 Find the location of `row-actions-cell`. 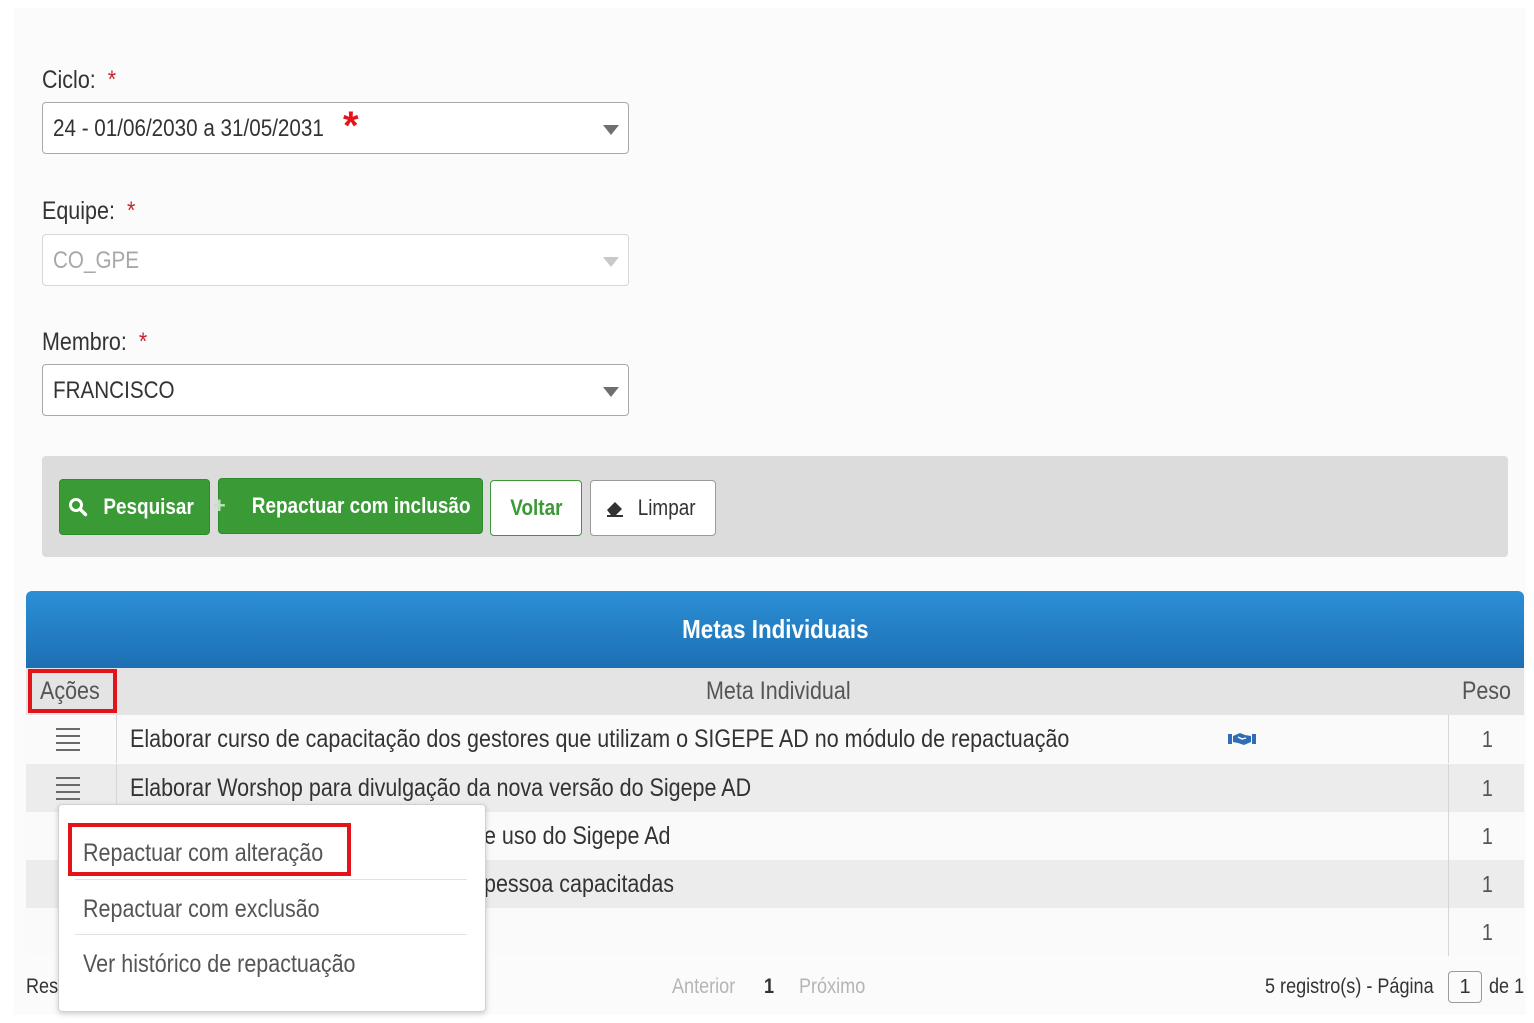

row-actions-cell is located at coordinates (71, 739).